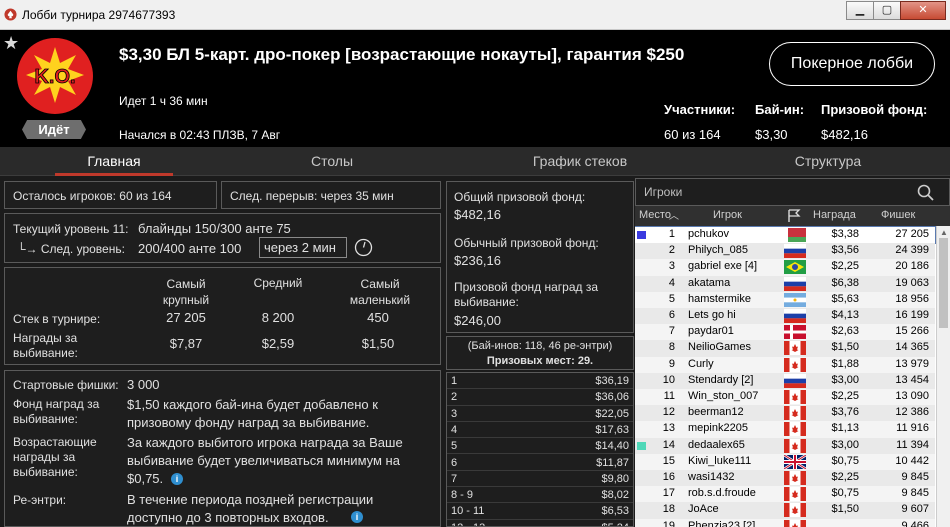  Describe the element at coordinates (852, 64) in the screenshot. I see `poker-lobby-button: Покерное лобби` at that location.